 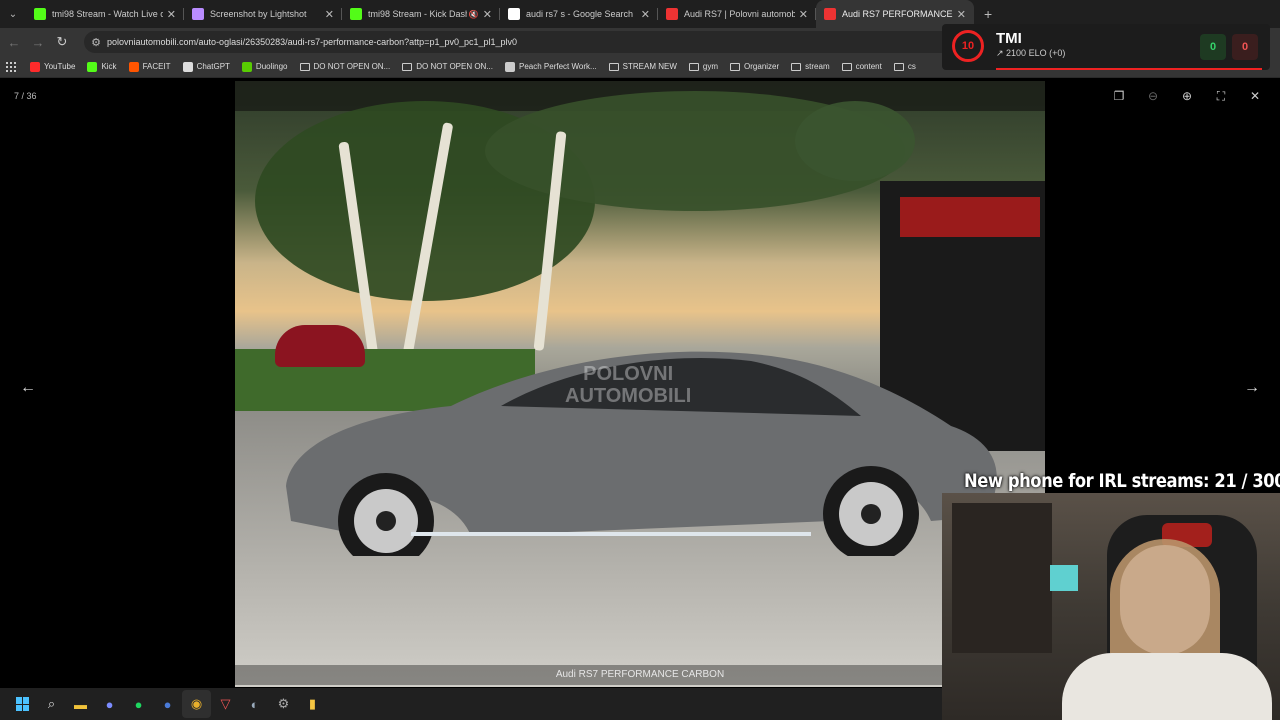 I want to click on image-counter: 7 / 36, so click(x=25, y=96).